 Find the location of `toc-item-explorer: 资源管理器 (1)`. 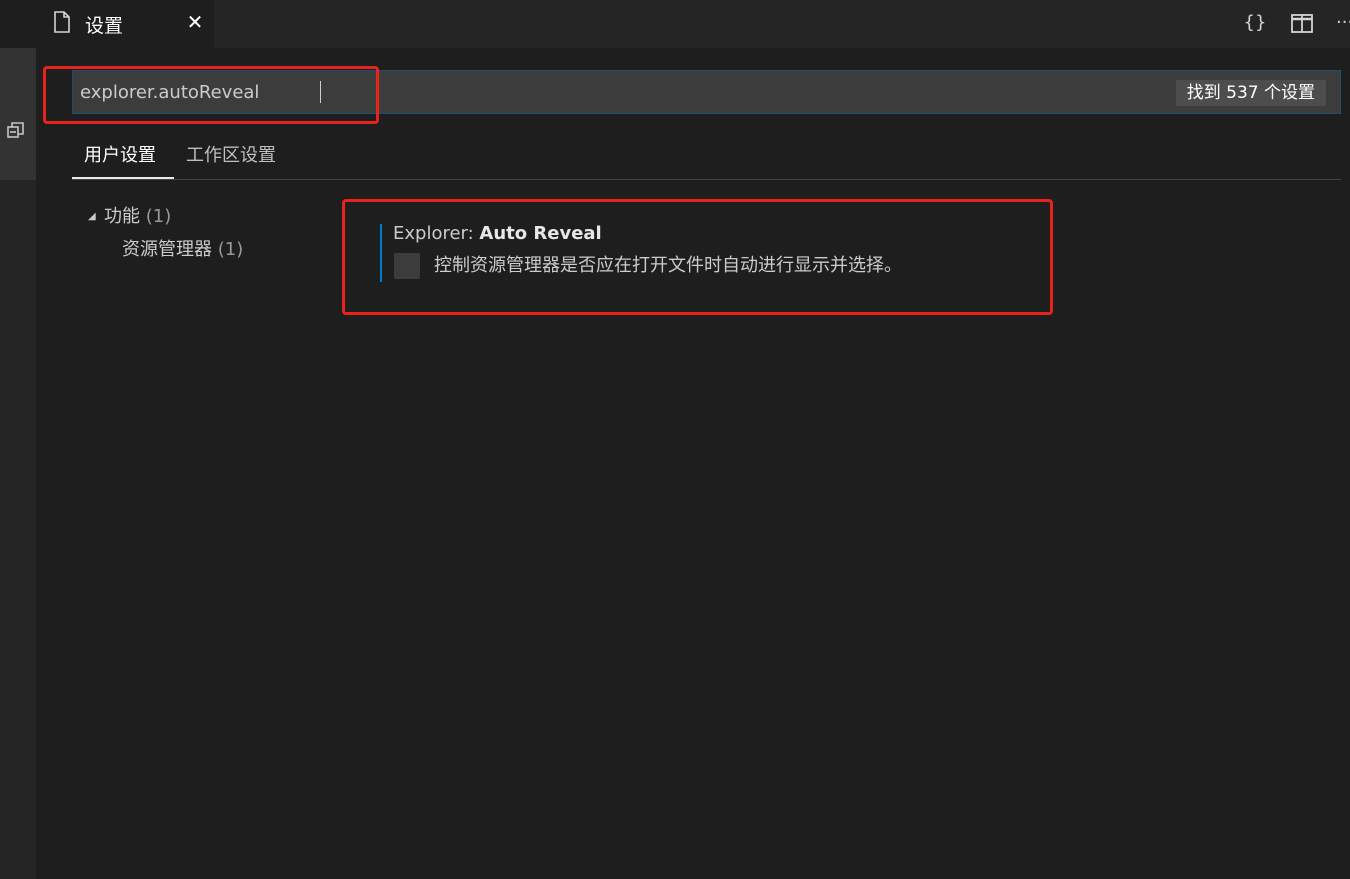

toc-item-explorer: 资源管理器 (1) is located at coordinates (182, 250).